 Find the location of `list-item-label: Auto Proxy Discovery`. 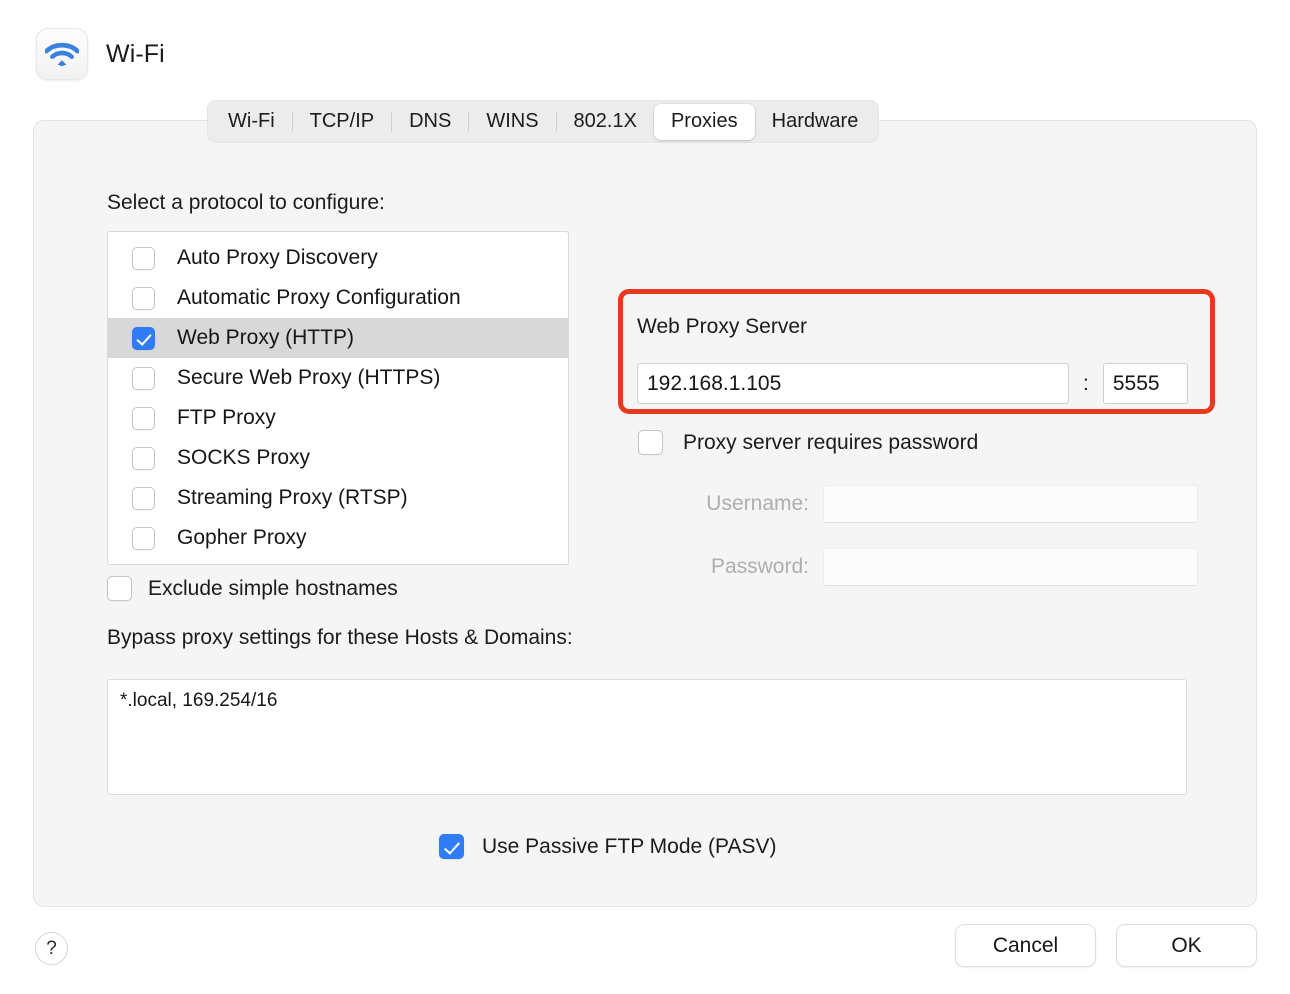

list-item-label: Auto Proxy Discovery is located at coordinates (277, 257).